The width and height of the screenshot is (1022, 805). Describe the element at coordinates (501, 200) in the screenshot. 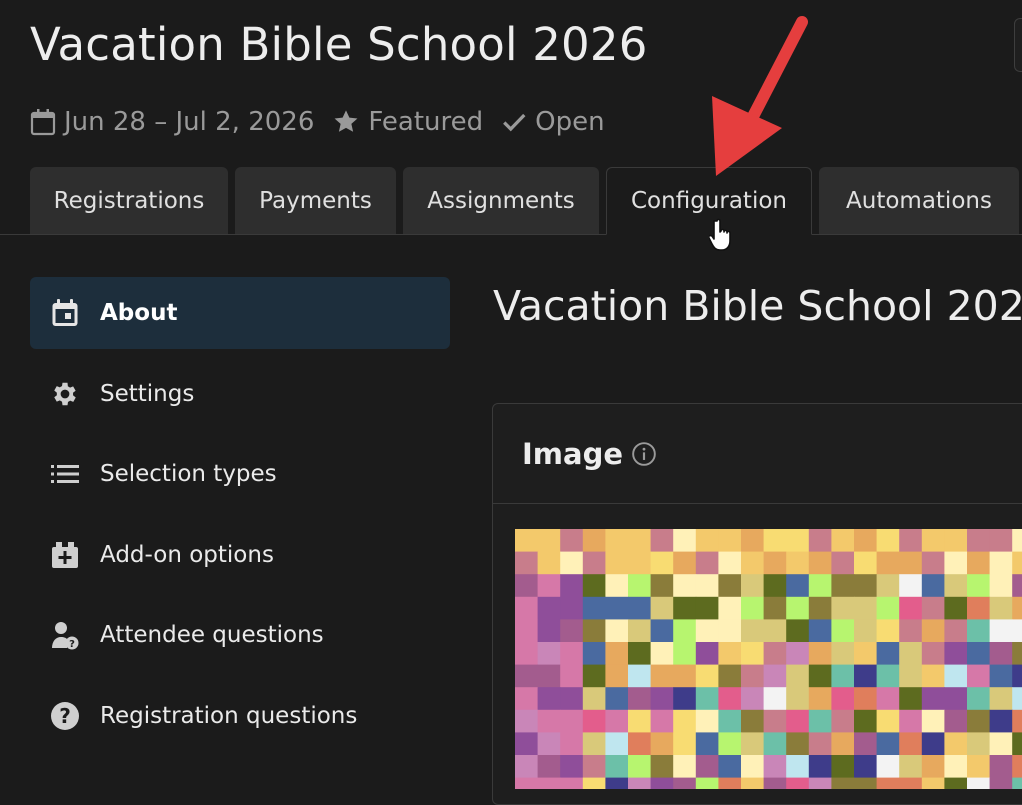

I see `tab-assignments: Assignments` at that location.